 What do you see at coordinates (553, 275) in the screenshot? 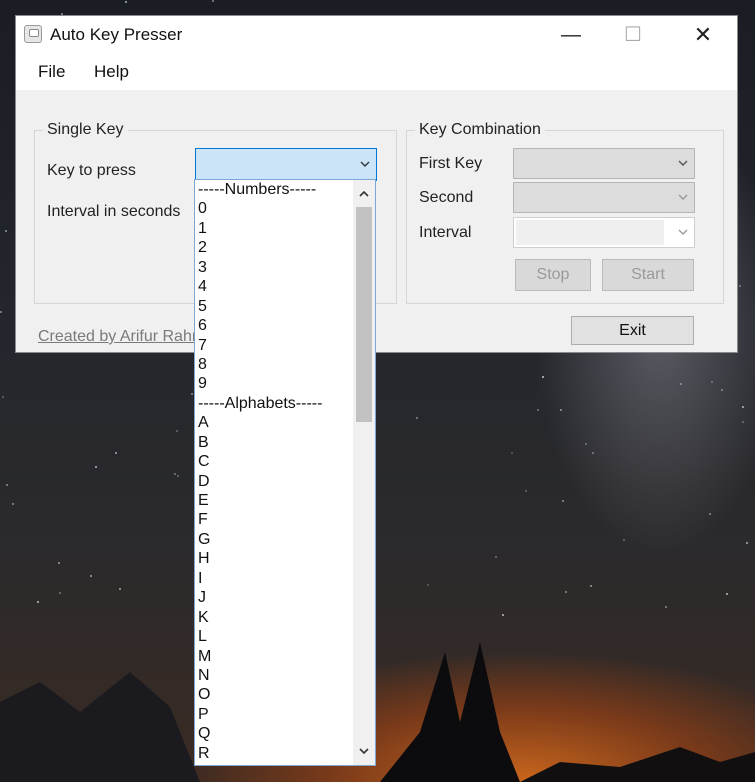
I see `stop-button: Stop` at bounding box center [553, 275].